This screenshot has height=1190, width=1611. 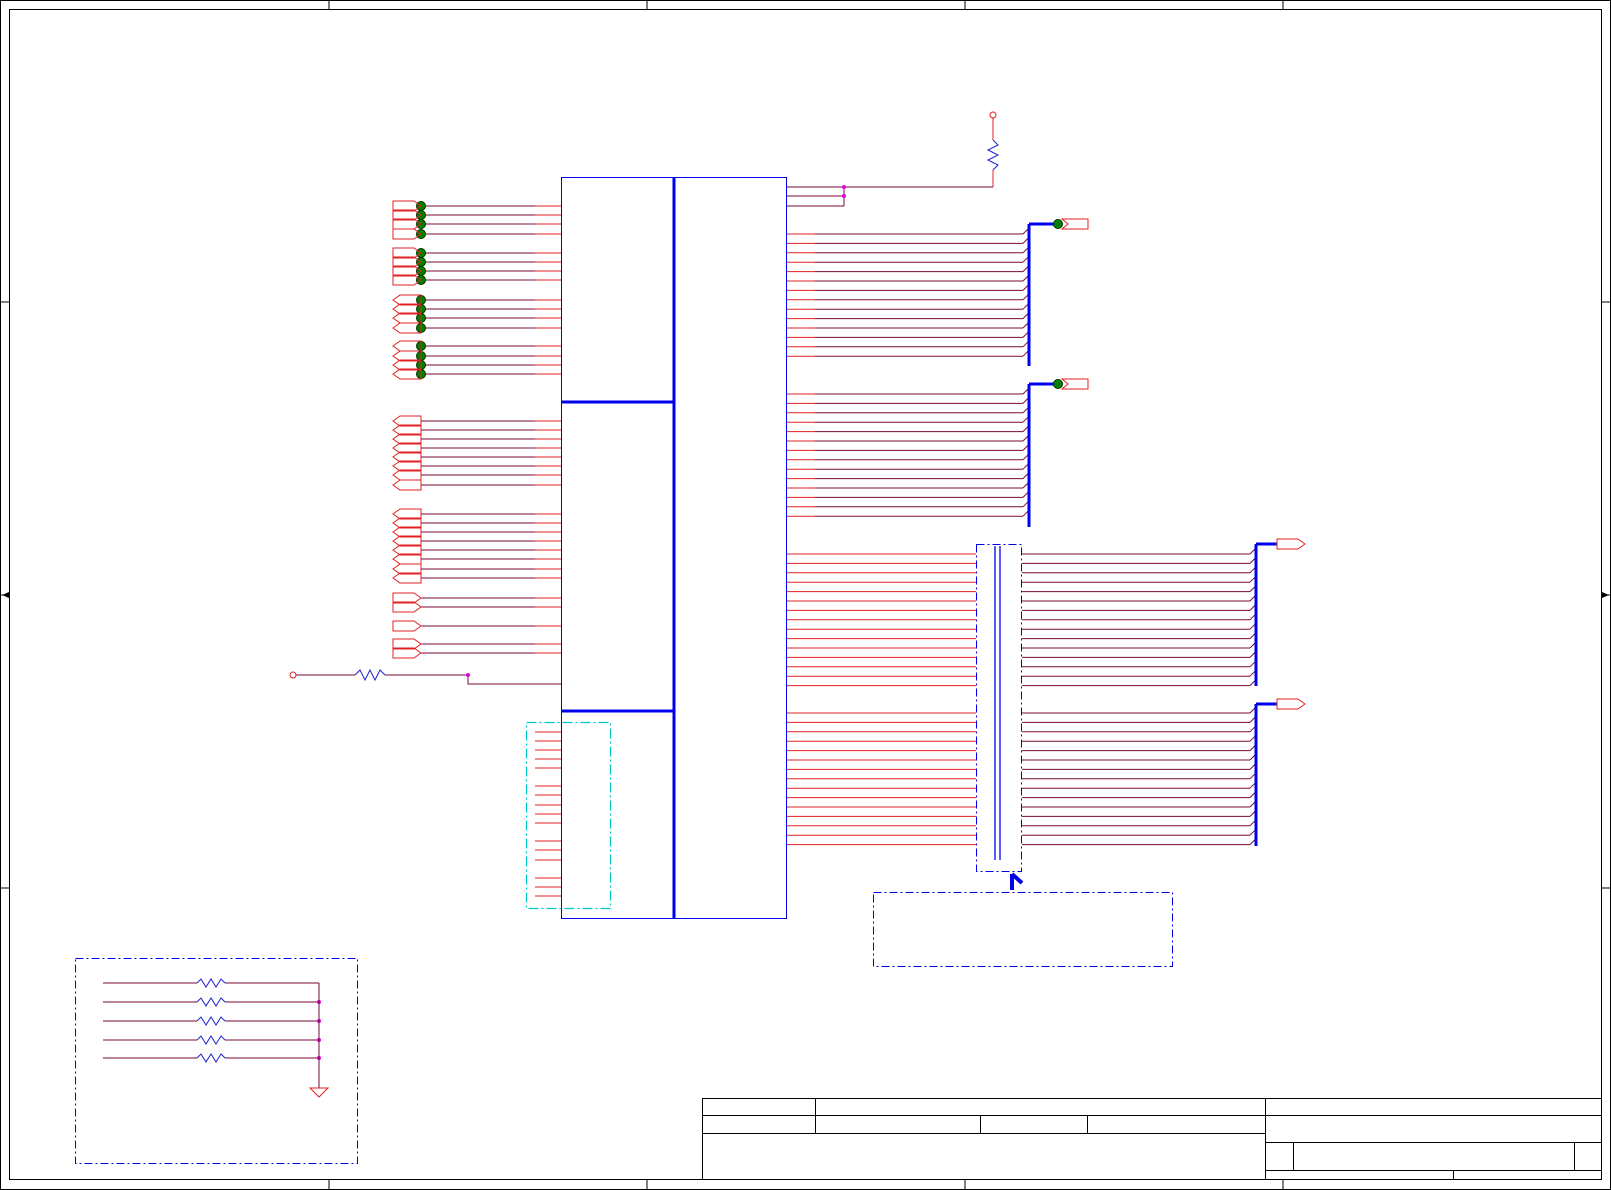 I want to click on main-ic-symbol, so click(x=674, y=548).